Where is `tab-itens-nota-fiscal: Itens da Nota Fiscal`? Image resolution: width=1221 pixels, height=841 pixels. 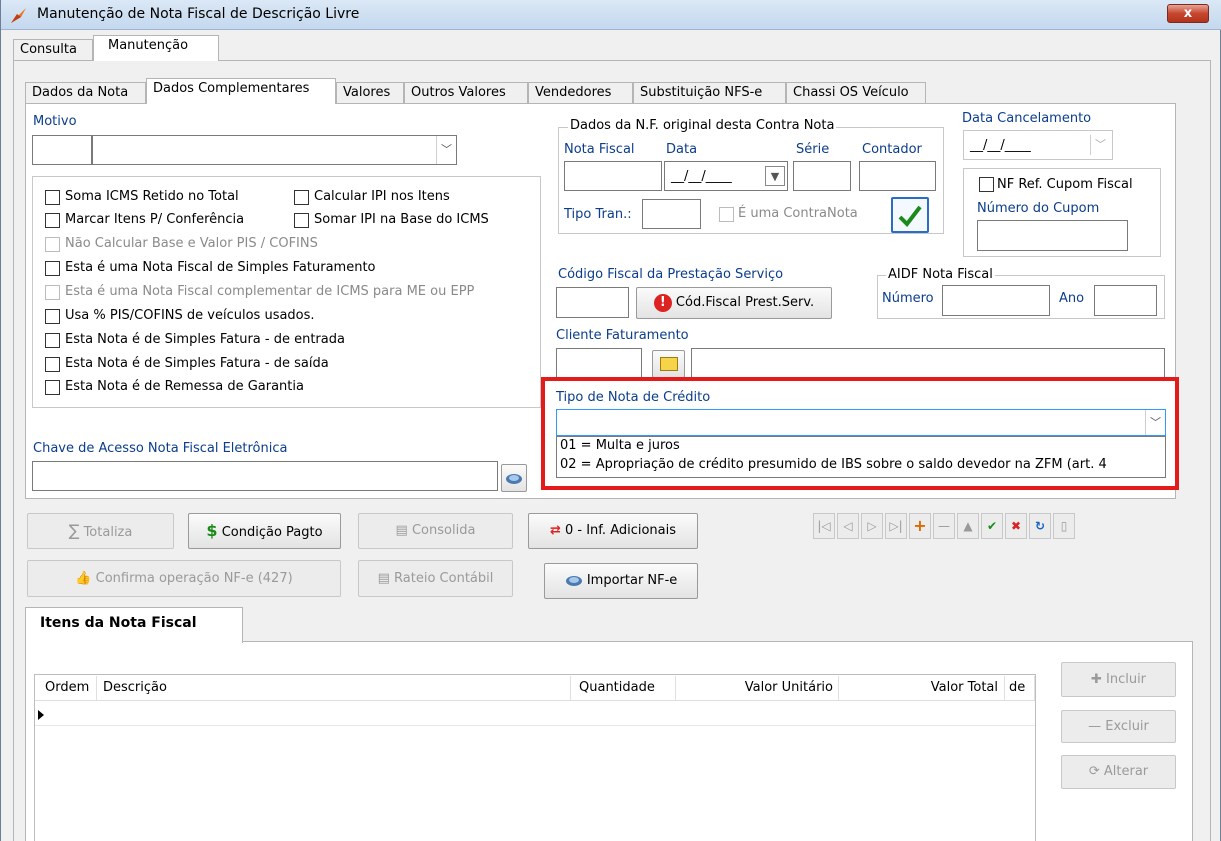
tab-itens-nota-fiscal: Itens da Nota Fiscal is located at coordinates (134, 625).